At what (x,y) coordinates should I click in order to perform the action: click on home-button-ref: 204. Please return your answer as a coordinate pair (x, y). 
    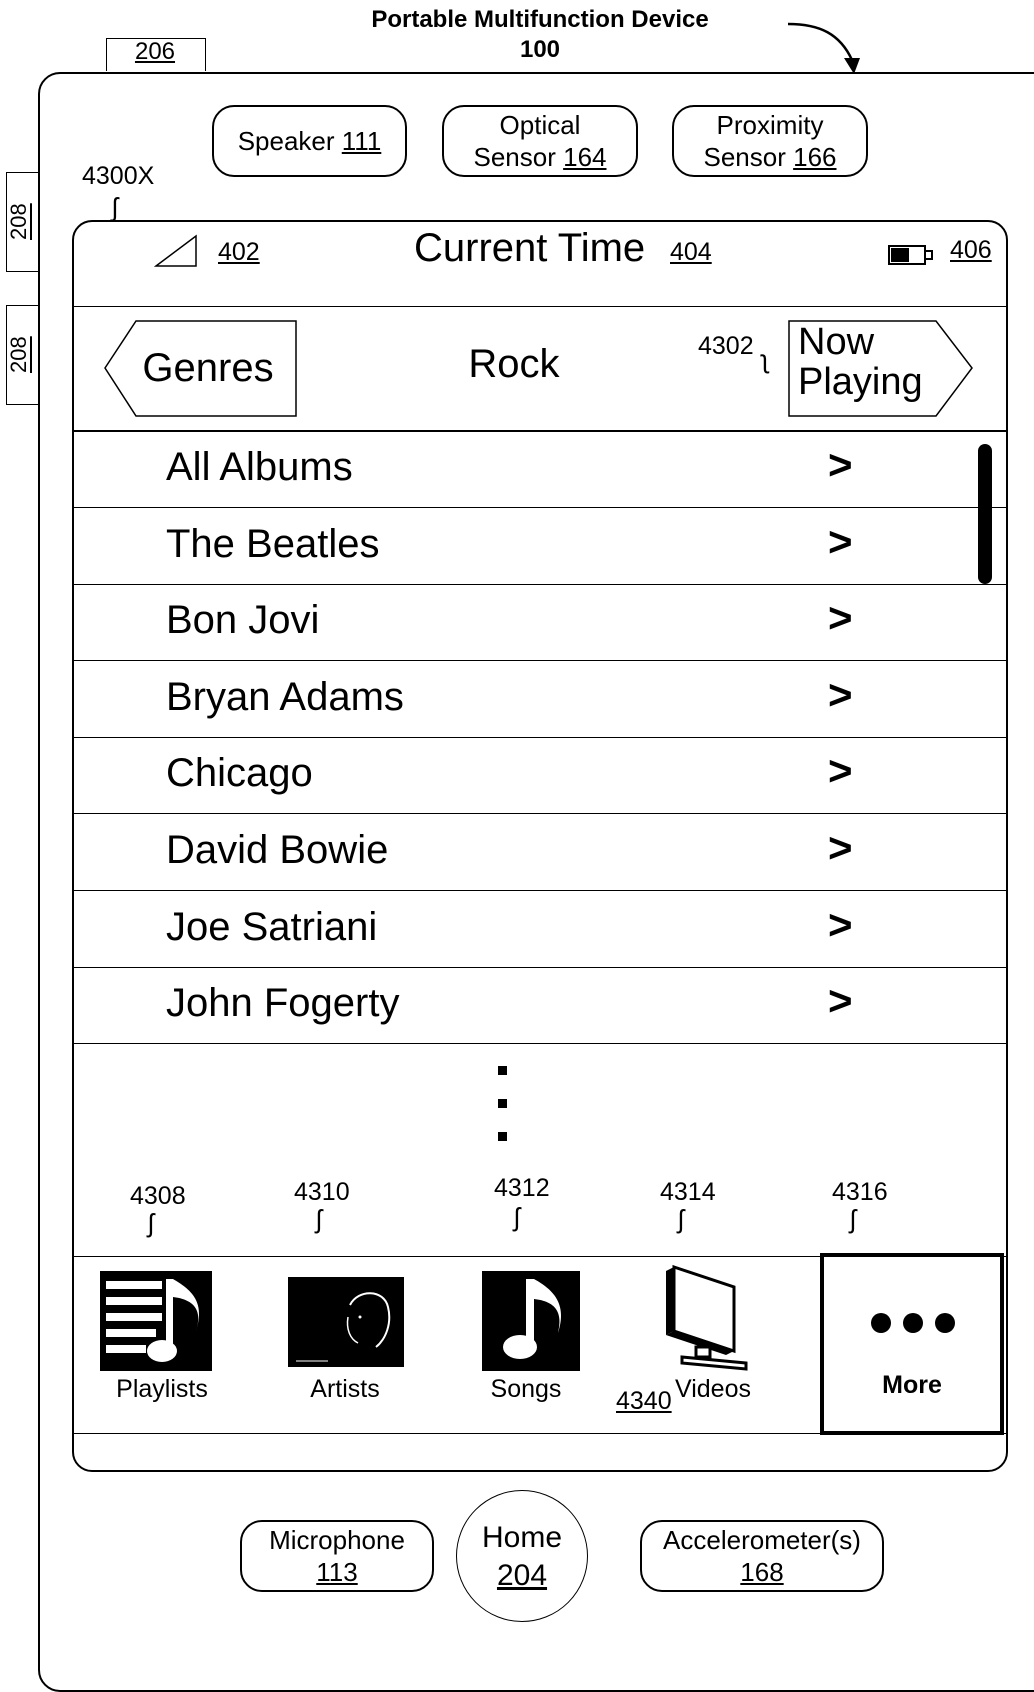
    Looking at the image, I should click on (522, 1575).